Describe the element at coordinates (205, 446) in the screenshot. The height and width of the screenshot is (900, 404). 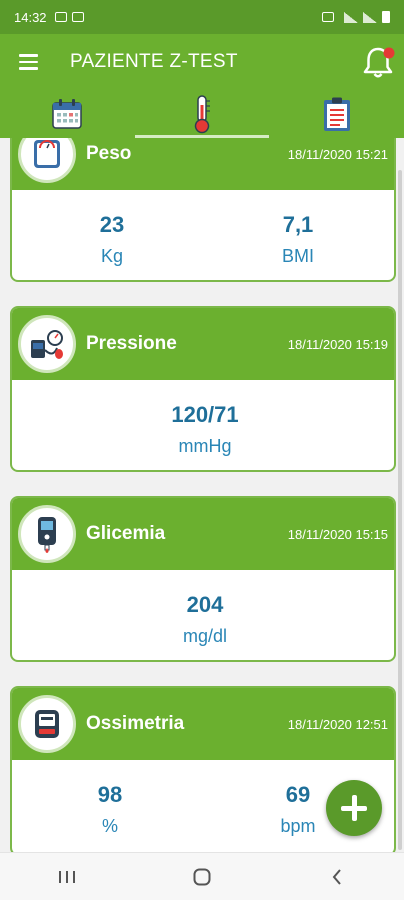
I see `pressure-unit: mmHg` at that location.